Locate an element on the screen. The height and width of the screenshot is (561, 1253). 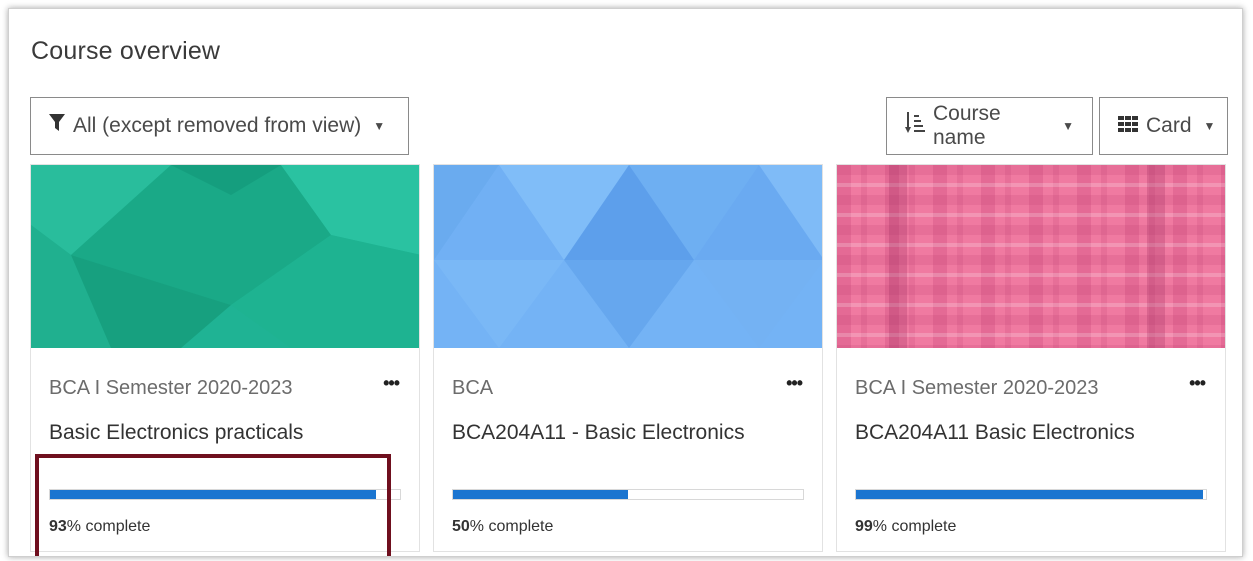
sort-dropdown-button: Course name ▼ is located at coordinates (989, 126).